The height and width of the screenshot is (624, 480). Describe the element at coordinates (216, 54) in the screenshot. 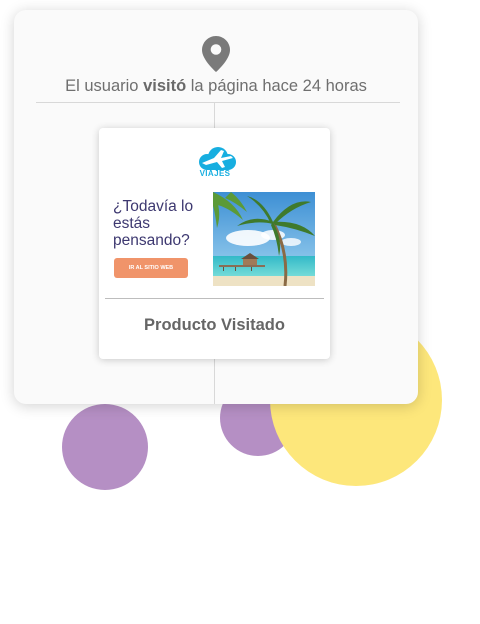

I see `location-pin-icon` at that location.